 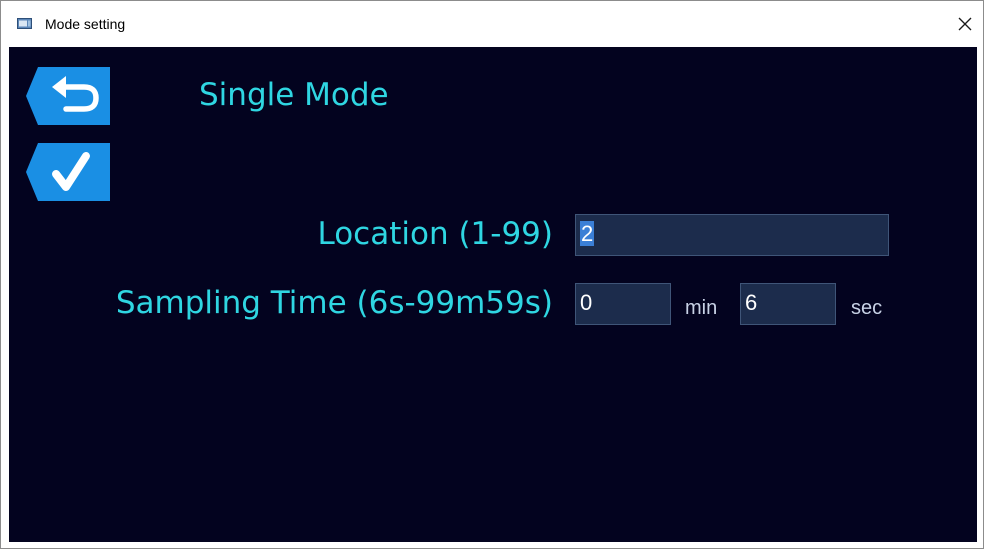 I want to click on sampling-seconds-input: 6, so click(x=788, y=304).